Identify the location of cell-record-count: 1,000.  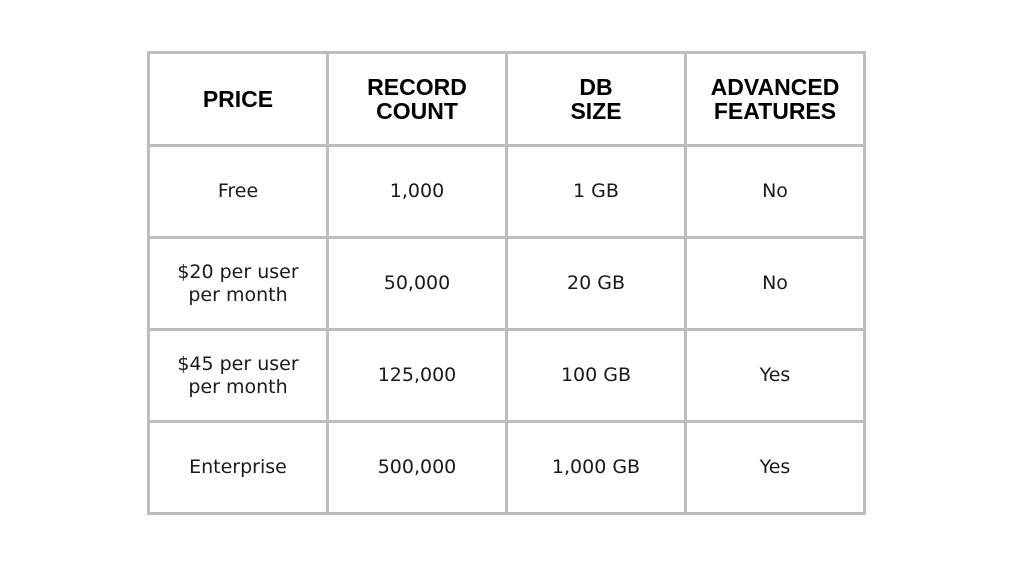
(417, 191).